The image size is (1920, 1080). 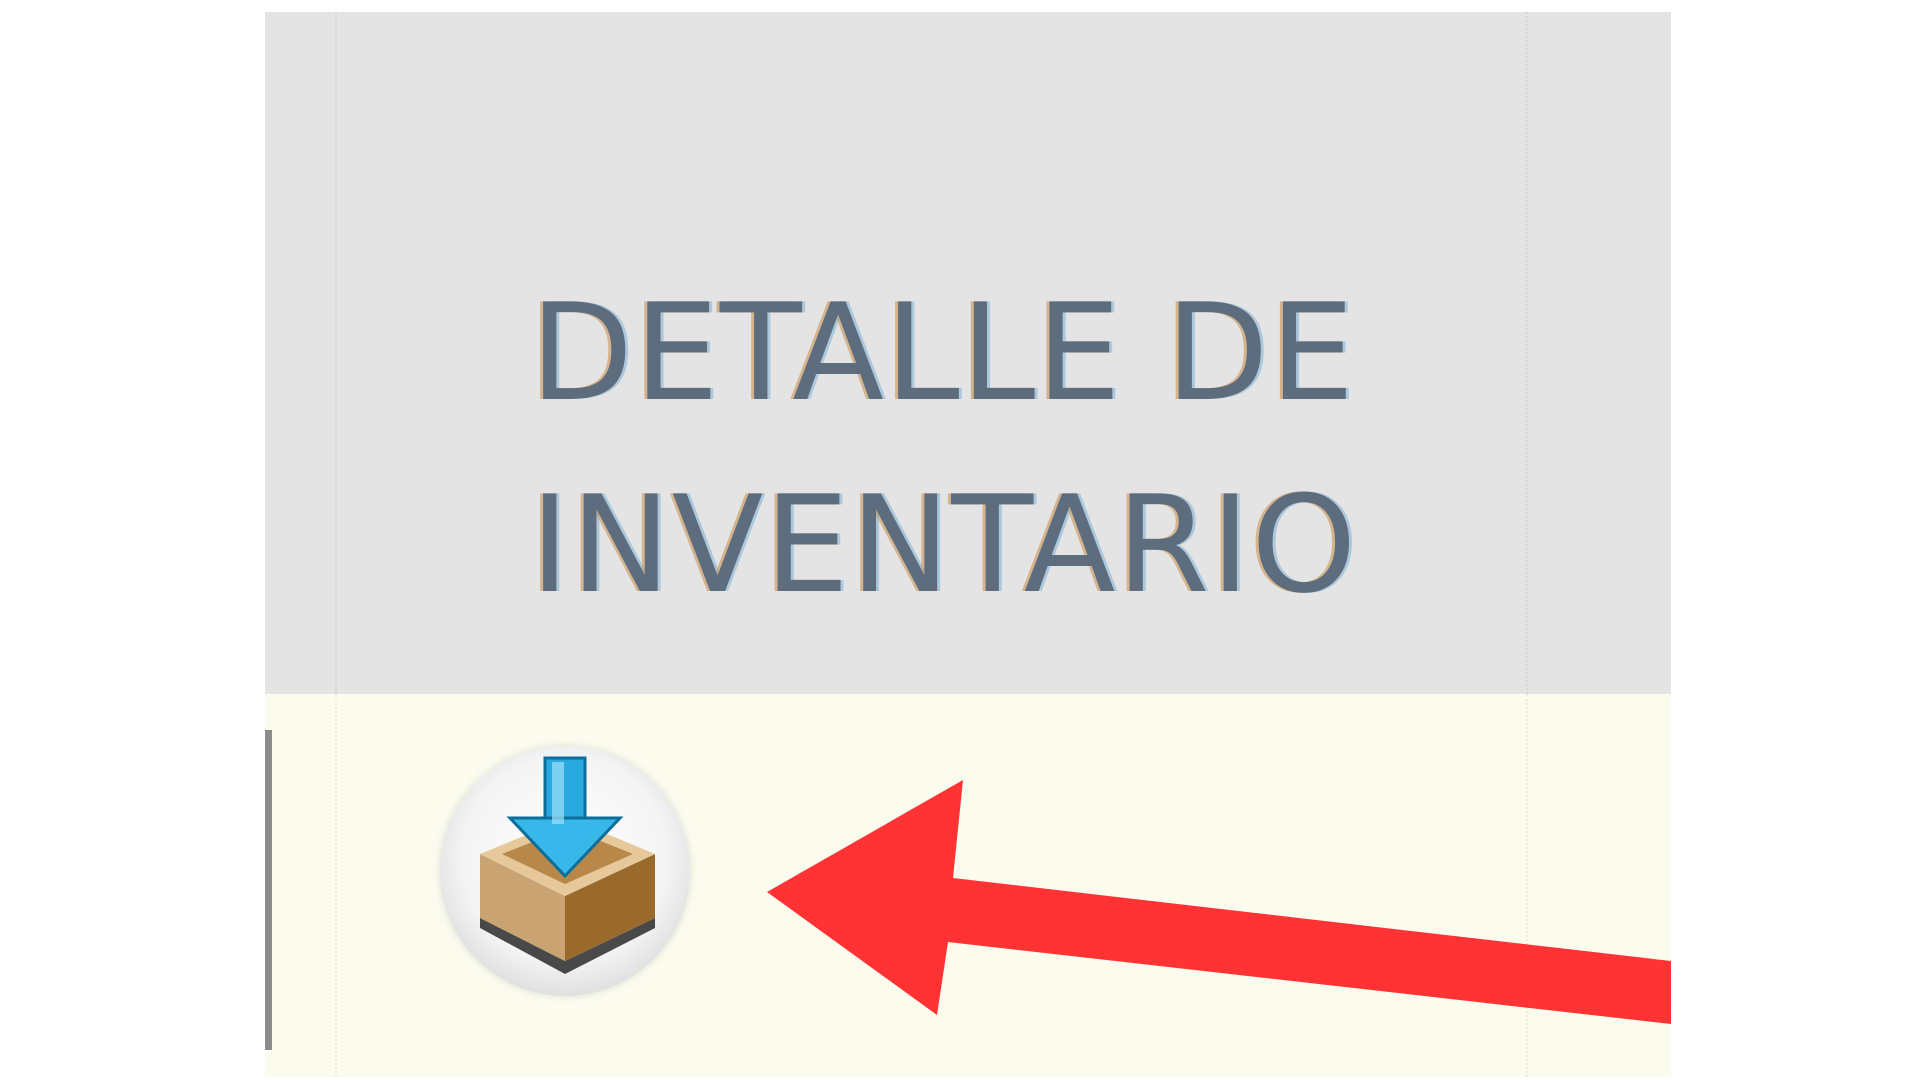 What do you see at coordinates (944, 545) in the screenshot?
I see `column-header-title-line2: INVENTARIO` at bounding box center [944, 545].